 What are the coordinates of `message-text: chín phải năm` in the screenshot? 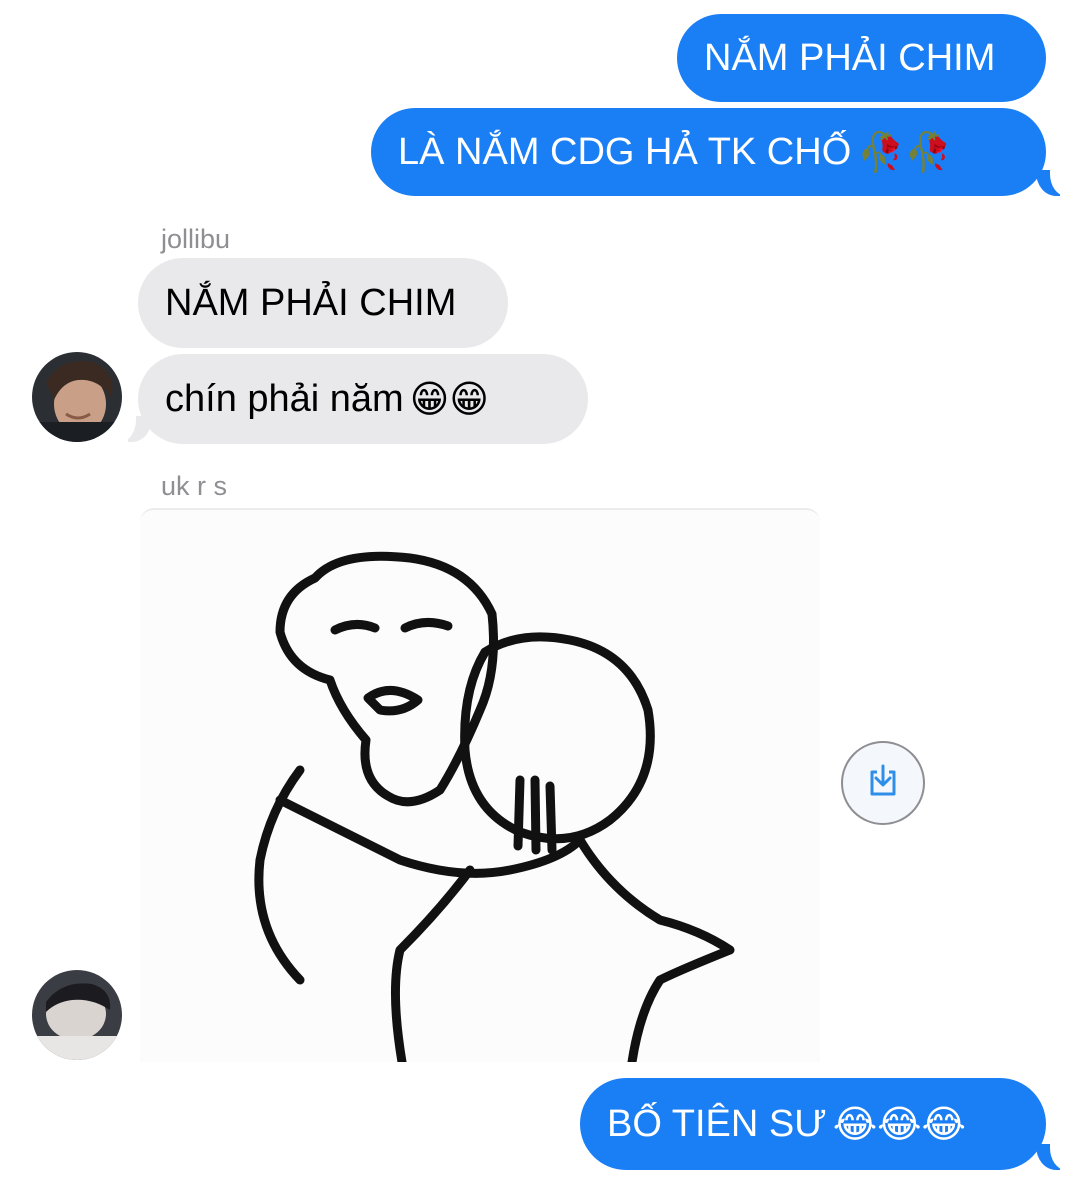 It's located at (284, 399).